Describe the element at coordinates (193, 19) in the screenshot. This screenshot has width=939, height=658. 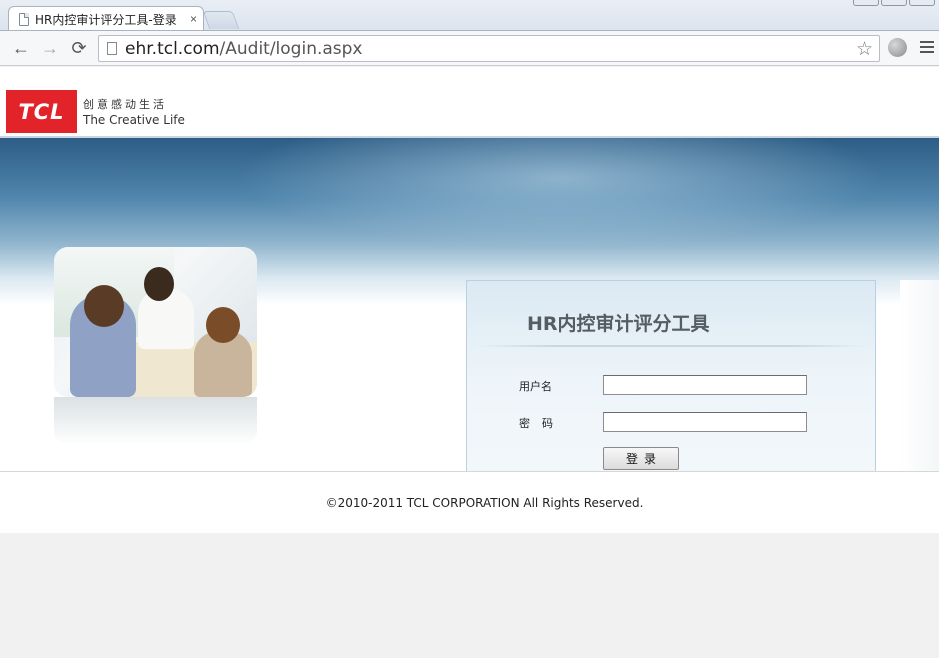
I see `close-tab-icon: ×` at that location.